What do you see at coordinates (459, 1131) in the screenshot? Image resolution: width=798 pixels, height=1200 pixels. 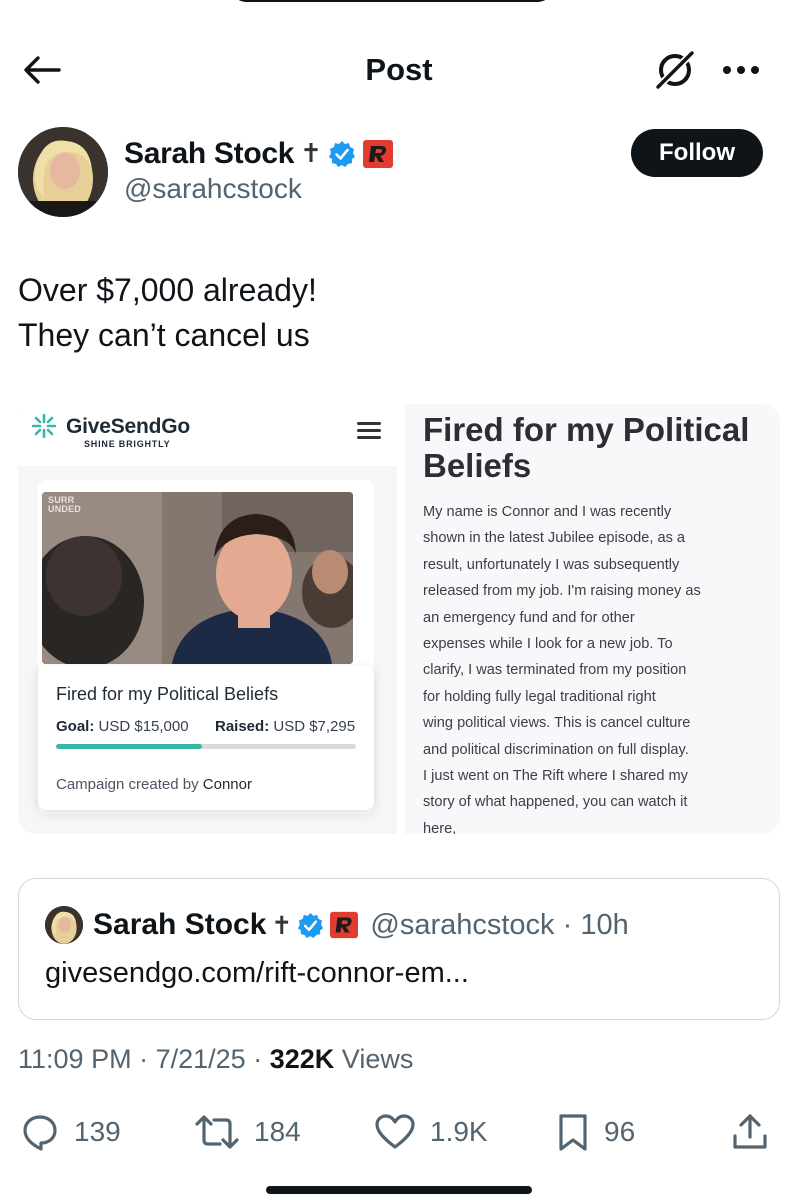 I see `like-count: 1.9K` at bounding box center [459, 1131].